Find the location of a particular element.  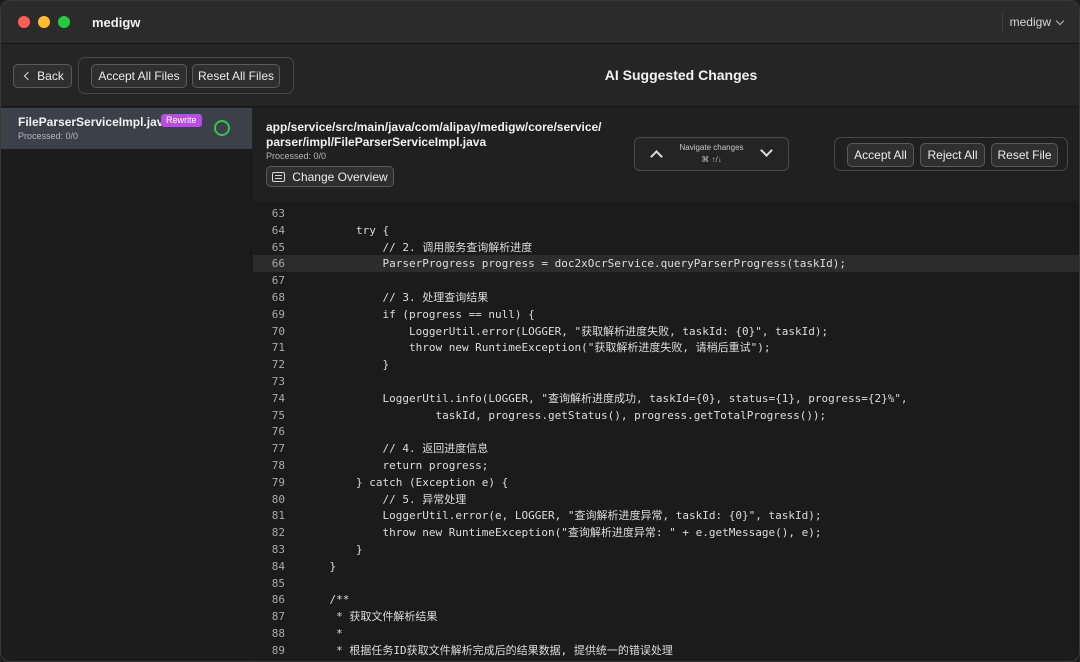

line-number: 68 is located at coordinates (278, 297).